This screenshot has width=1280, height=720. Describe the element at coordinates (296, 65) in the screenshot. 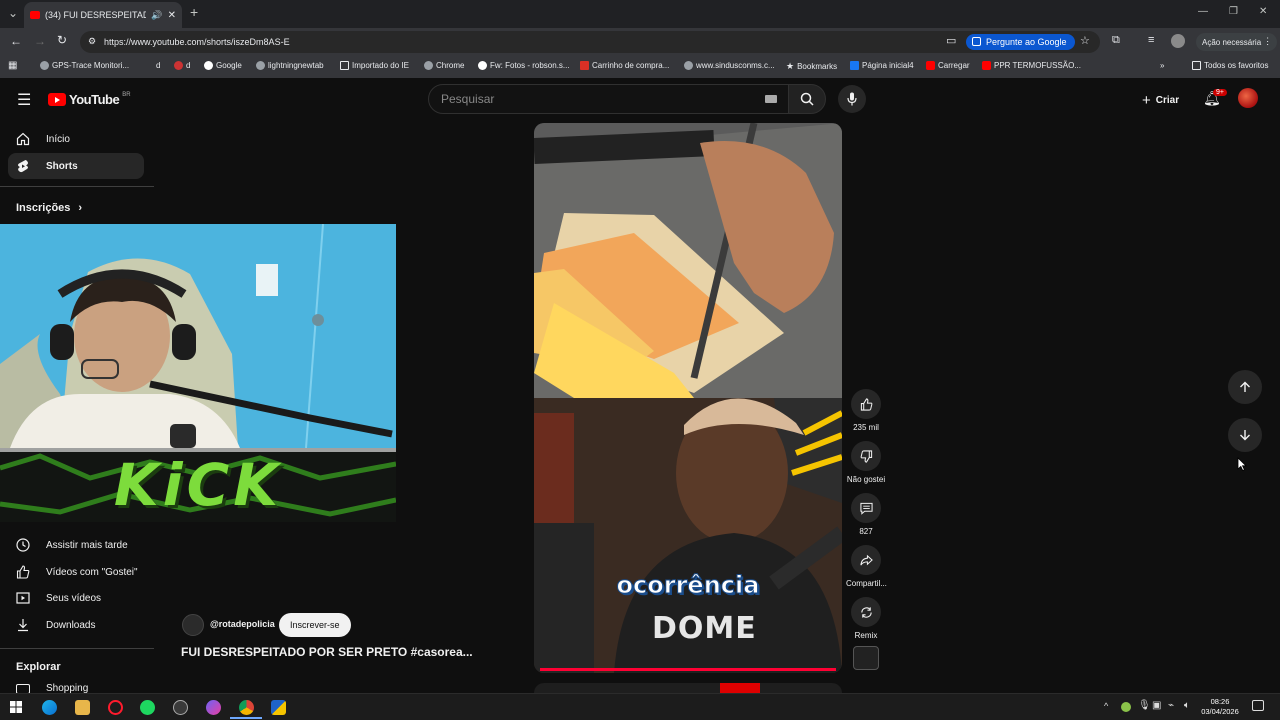

I see `bookmark-label: lightningnewtab` at that location.